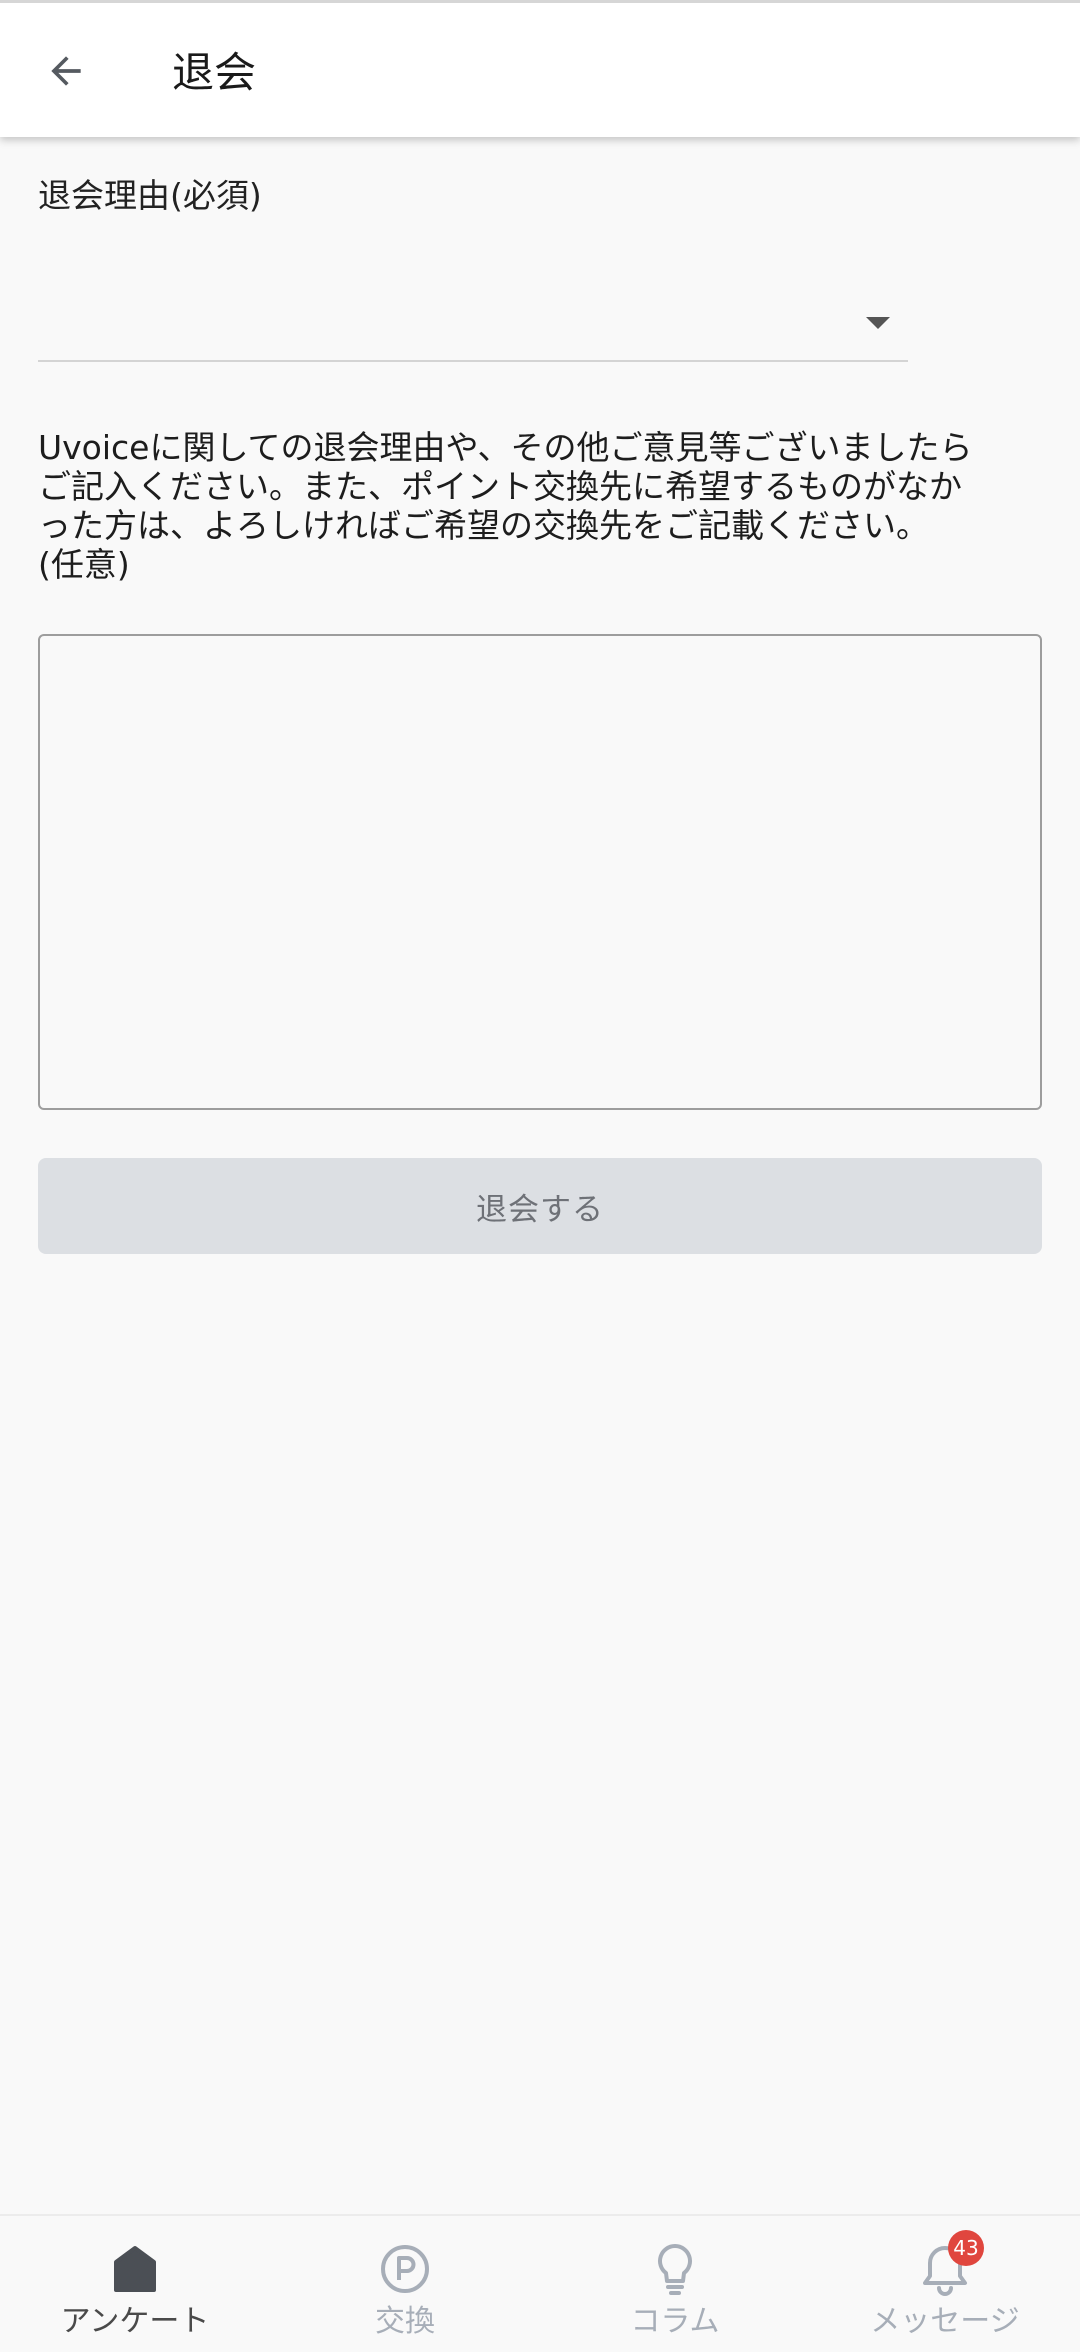  I want to click on withdraw-button: 退会する, so click(540, 1206).